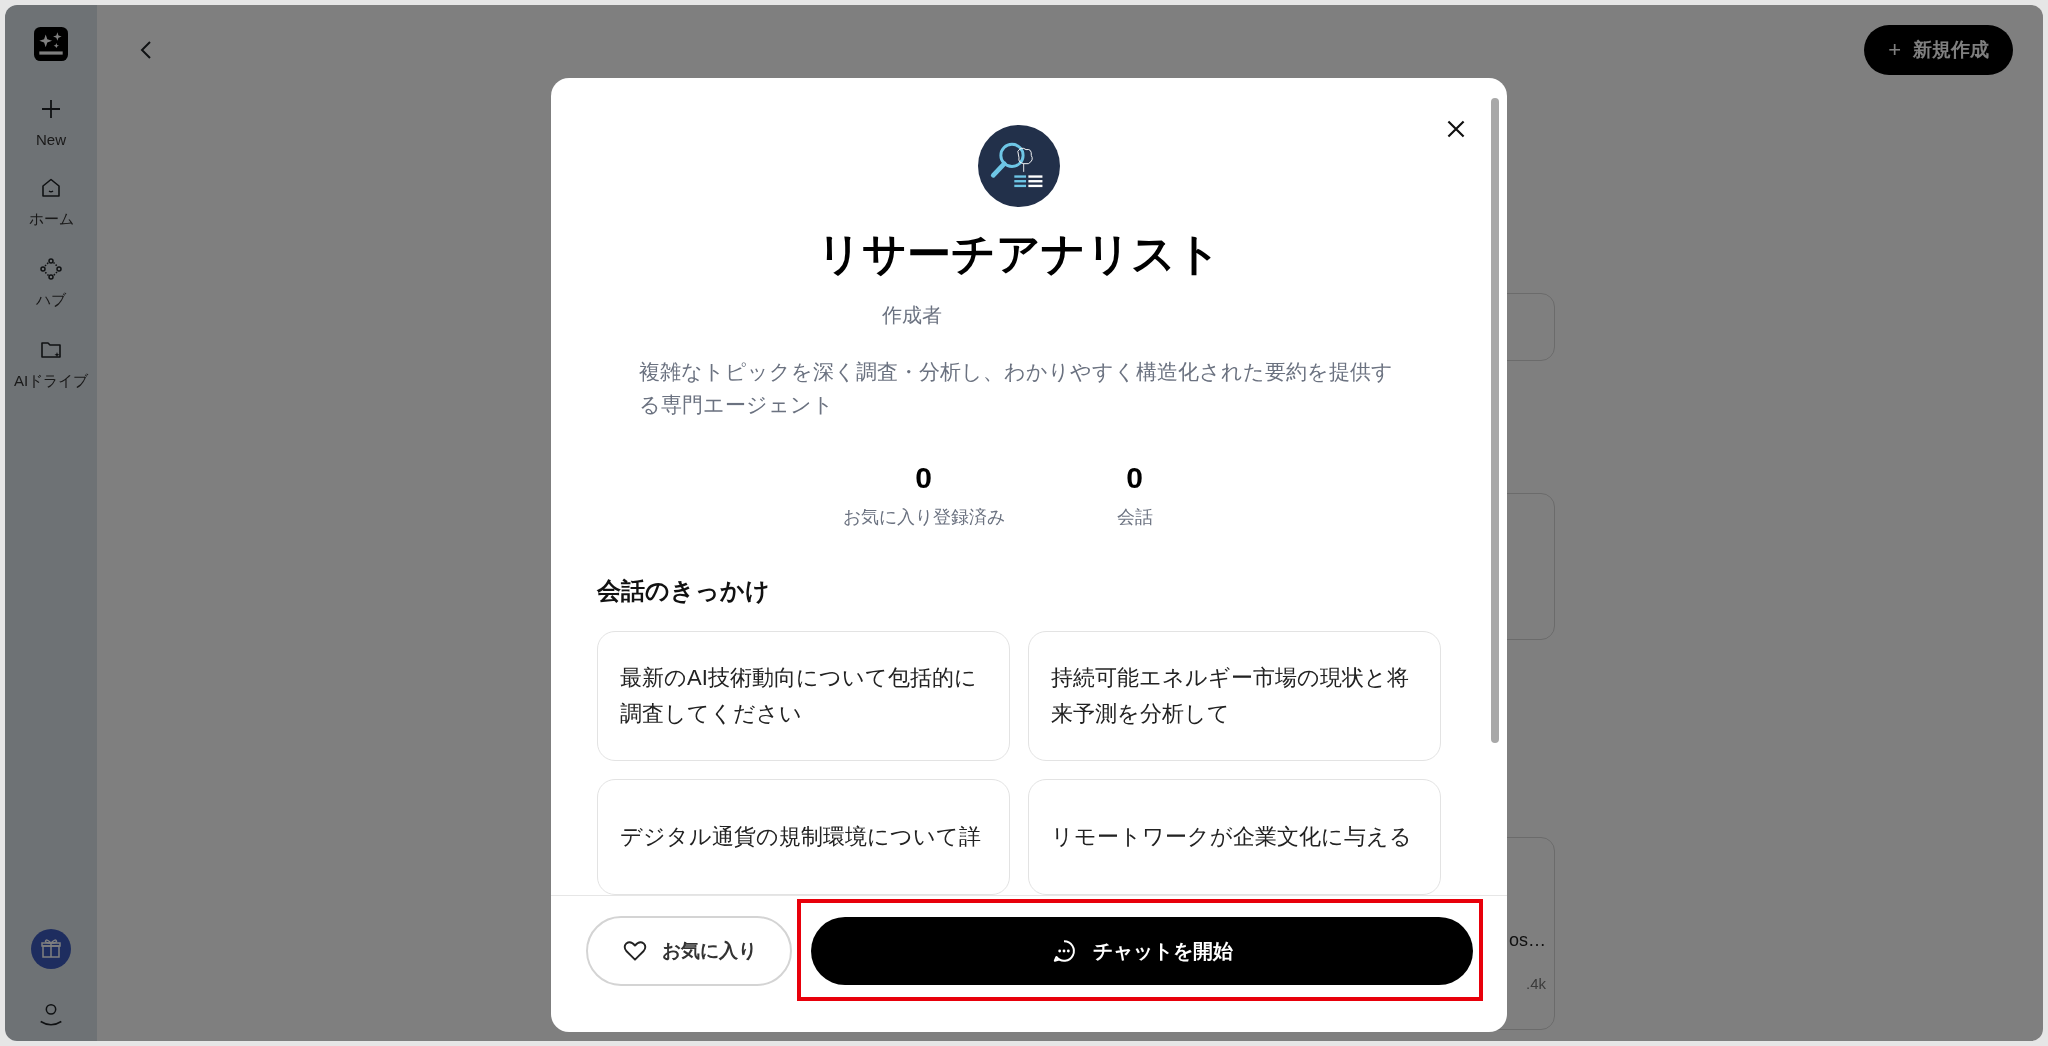 This screenshot has width=2048, height=1046. What do you see at coordinates (51, 364) in the screenshot?
I see `nav-item: AIドライブ` at bounding box center [51, 364].